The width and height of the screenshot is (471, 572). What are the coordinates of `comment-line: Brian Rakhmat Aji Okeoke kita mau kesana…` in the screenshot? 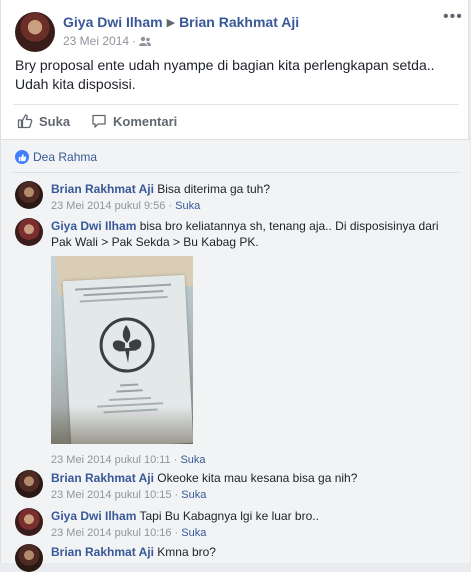 It's located at (251, 478).